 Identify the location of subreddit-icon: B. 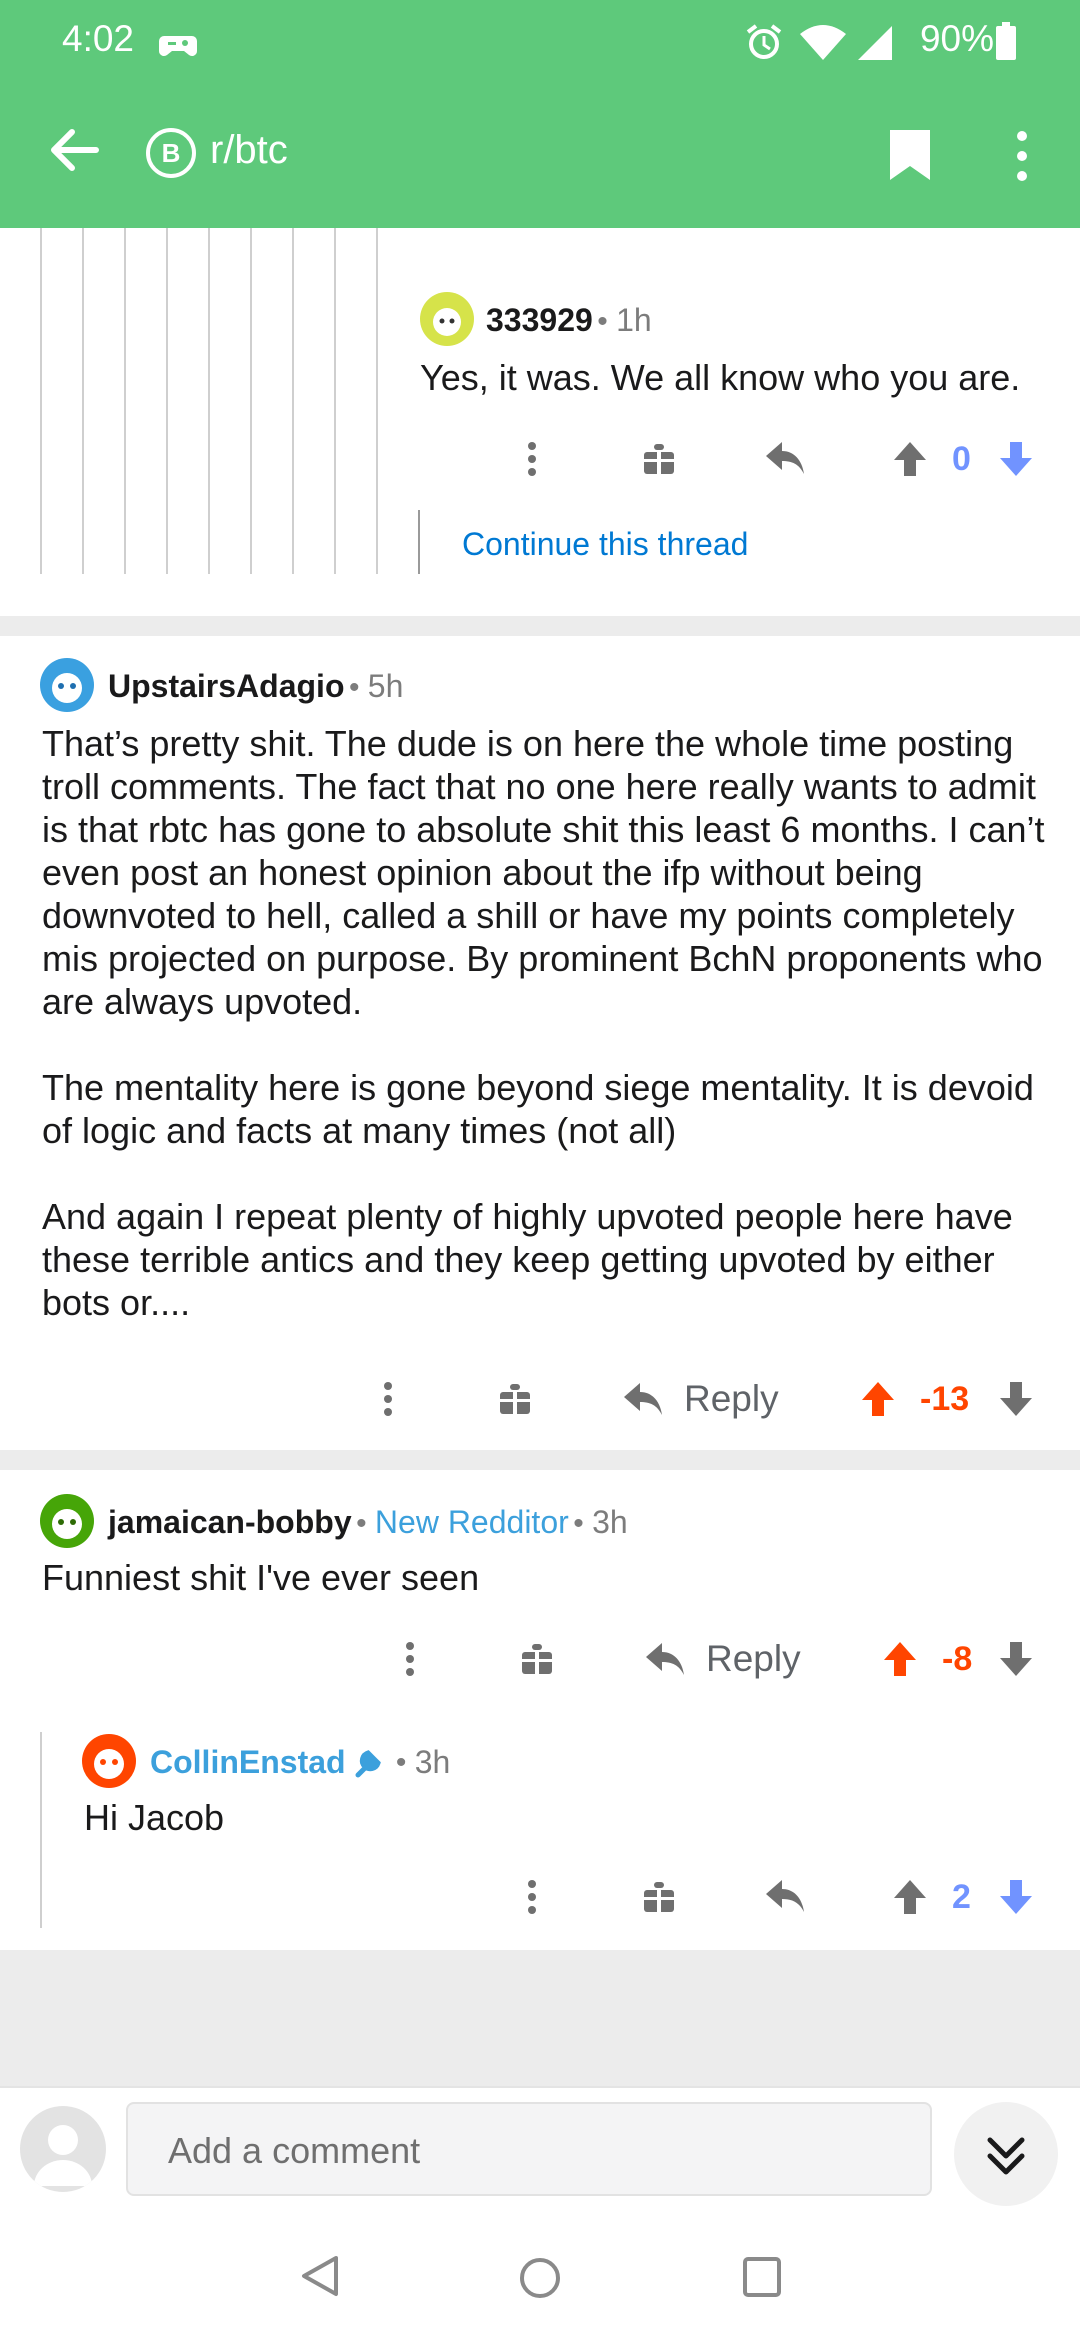
(171, 153).